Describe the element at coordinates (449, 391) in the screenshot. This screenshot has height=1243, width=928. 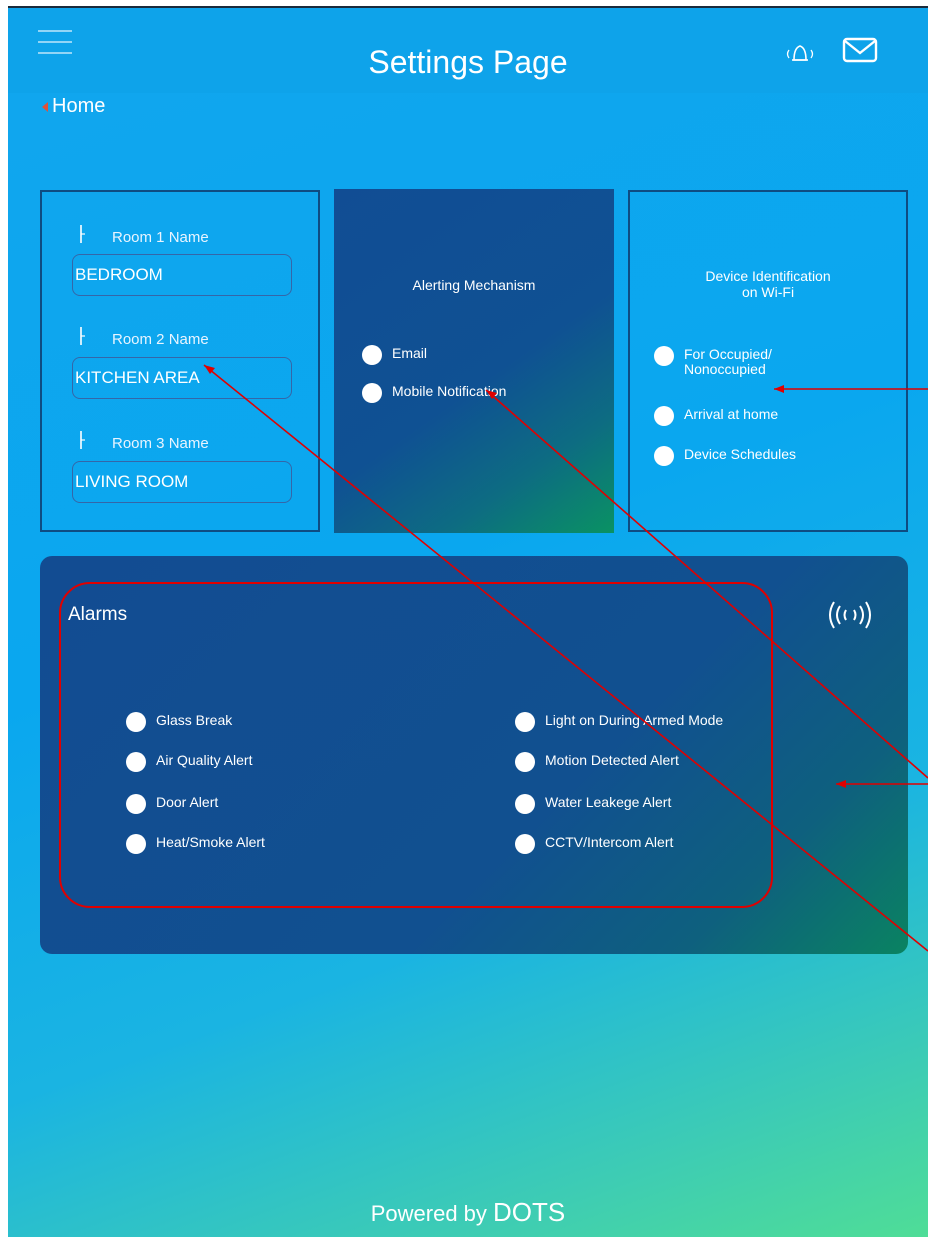
I see `option-label: Mobile Notification` at that location.